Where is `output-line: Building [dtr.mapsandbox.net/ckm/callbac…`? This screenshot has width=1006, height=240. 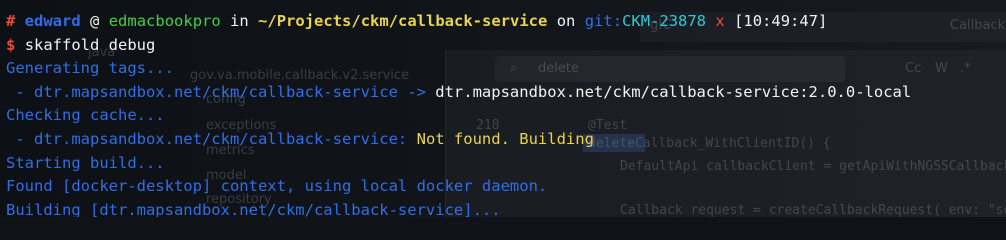
output-line: Building [dtr.mapsandbox.net/ckm/callbac… is located at coordinates (253, 208).